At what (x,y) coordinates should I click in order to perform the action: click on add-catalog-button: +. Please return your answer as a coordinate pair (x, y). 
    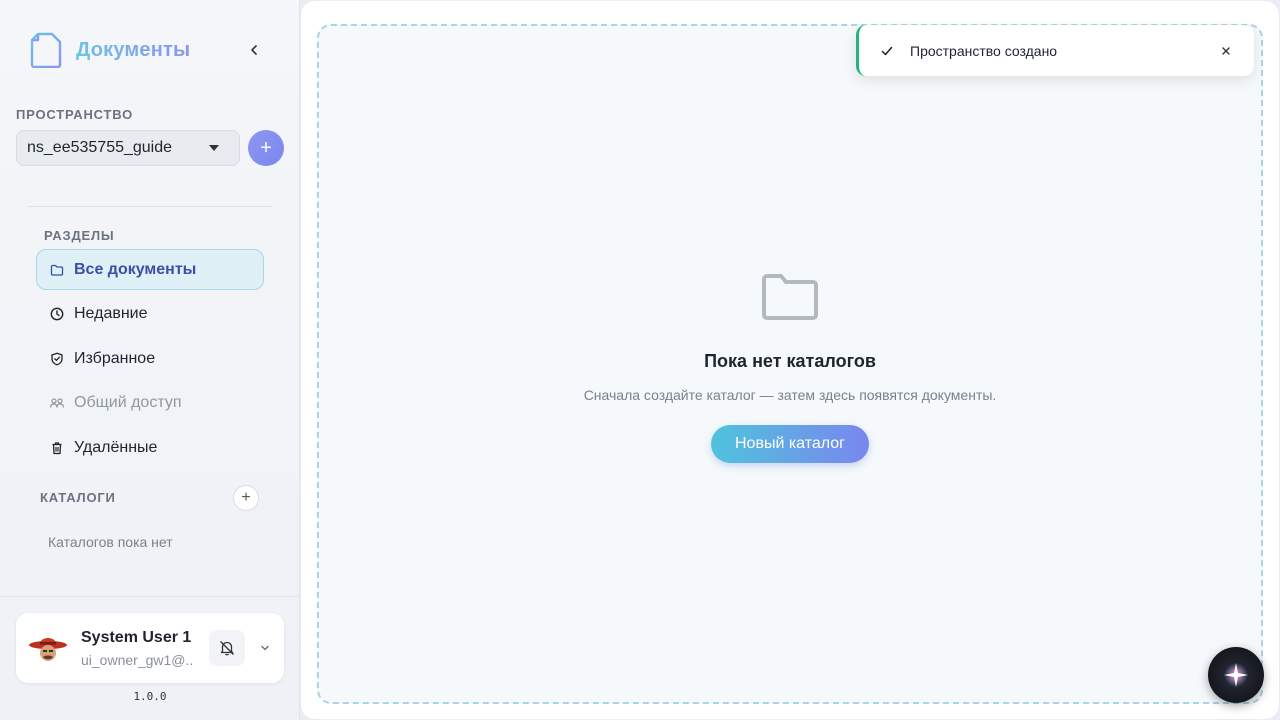
    Looking at the image, I should click on (246, 498).